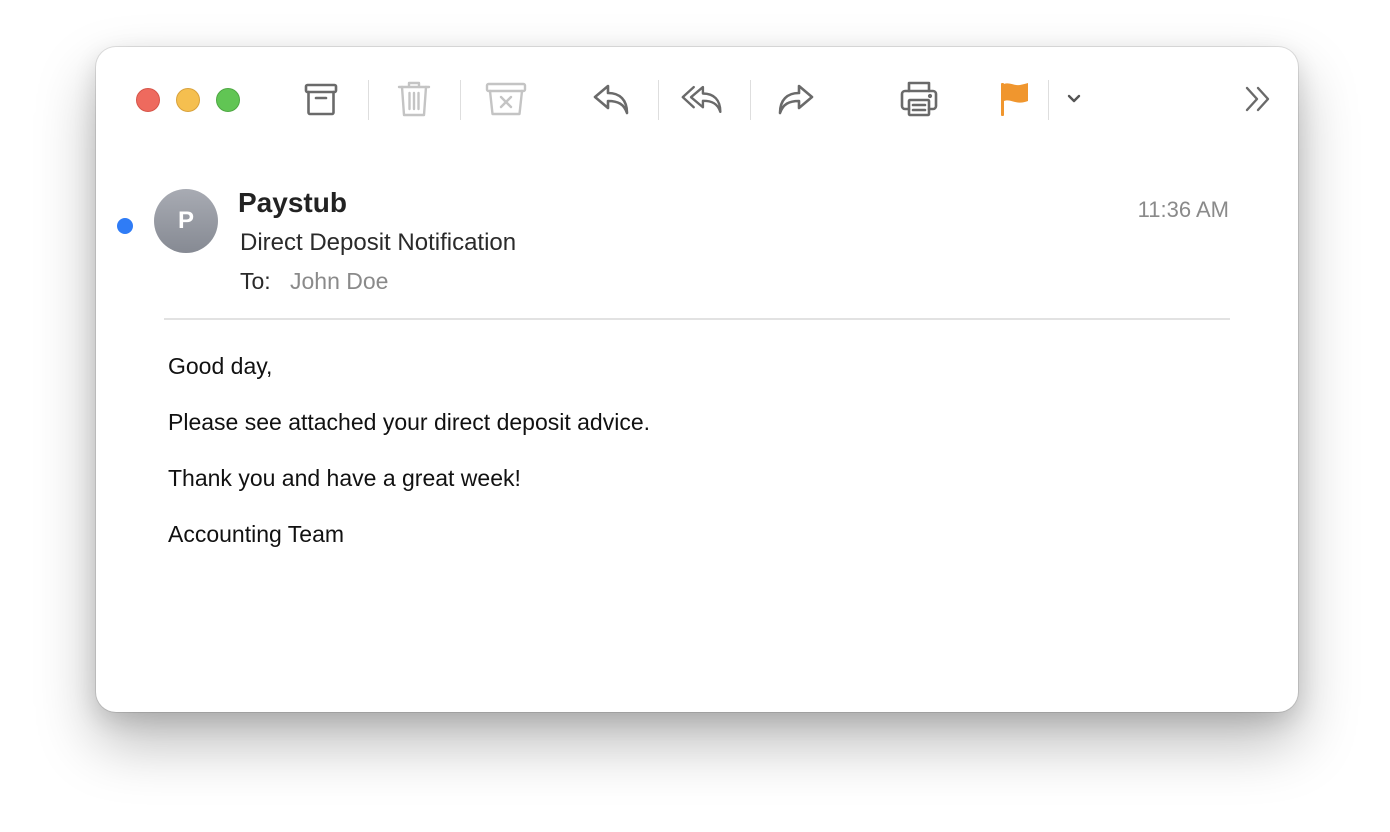 The height and width of the screenshot is (832, 1390). What do you see at coordinates (339, 281) in the screenshot?
I see `recipient-name: John Doe` at bounding box center [339, 281].